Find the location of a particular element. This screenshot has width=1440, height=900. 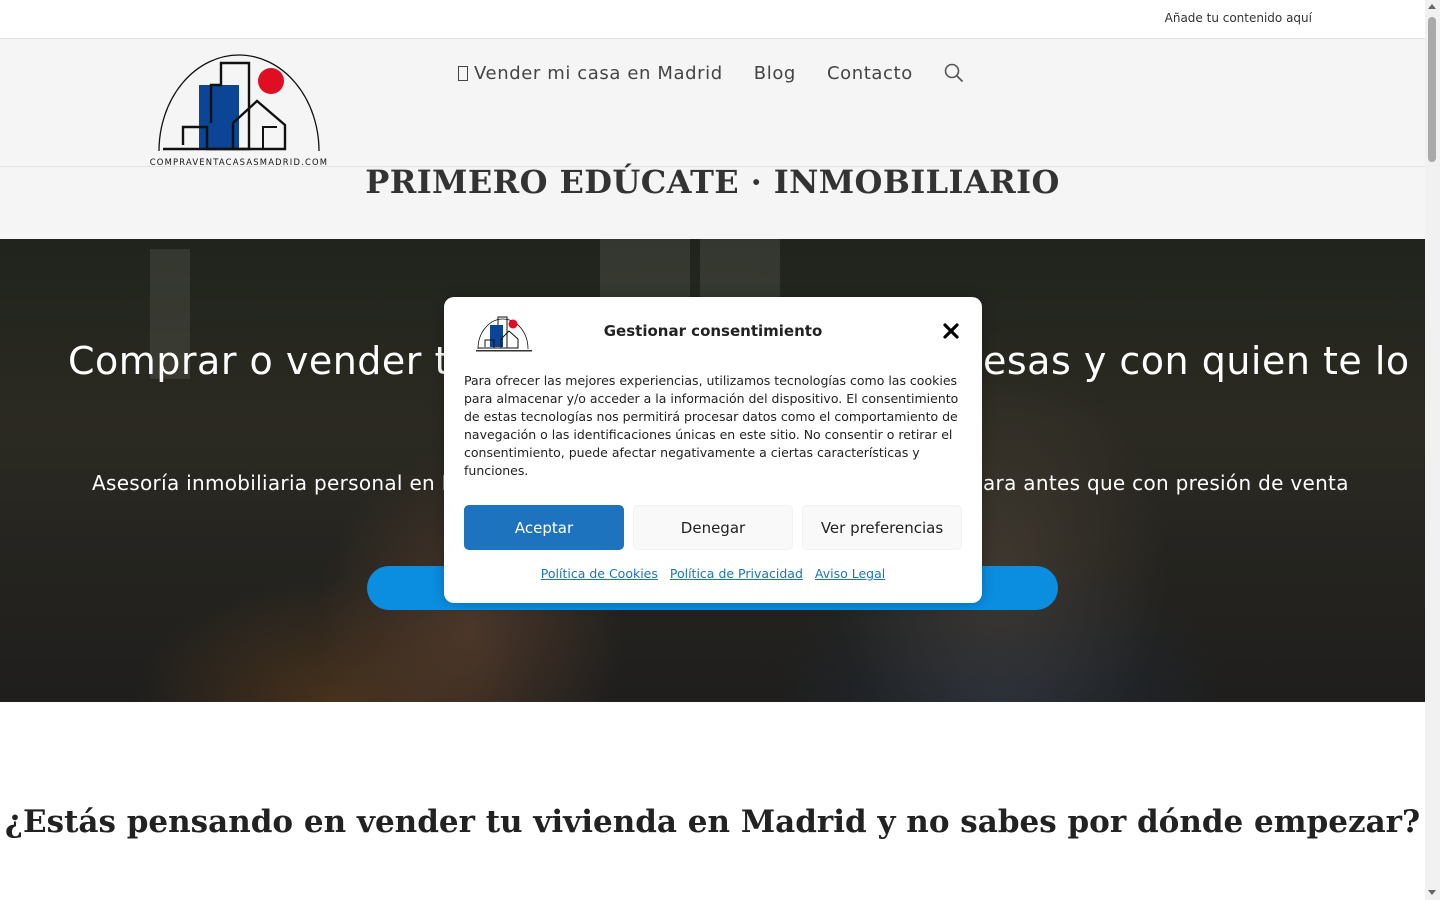

close-icon is located at coordinates (951, 331).